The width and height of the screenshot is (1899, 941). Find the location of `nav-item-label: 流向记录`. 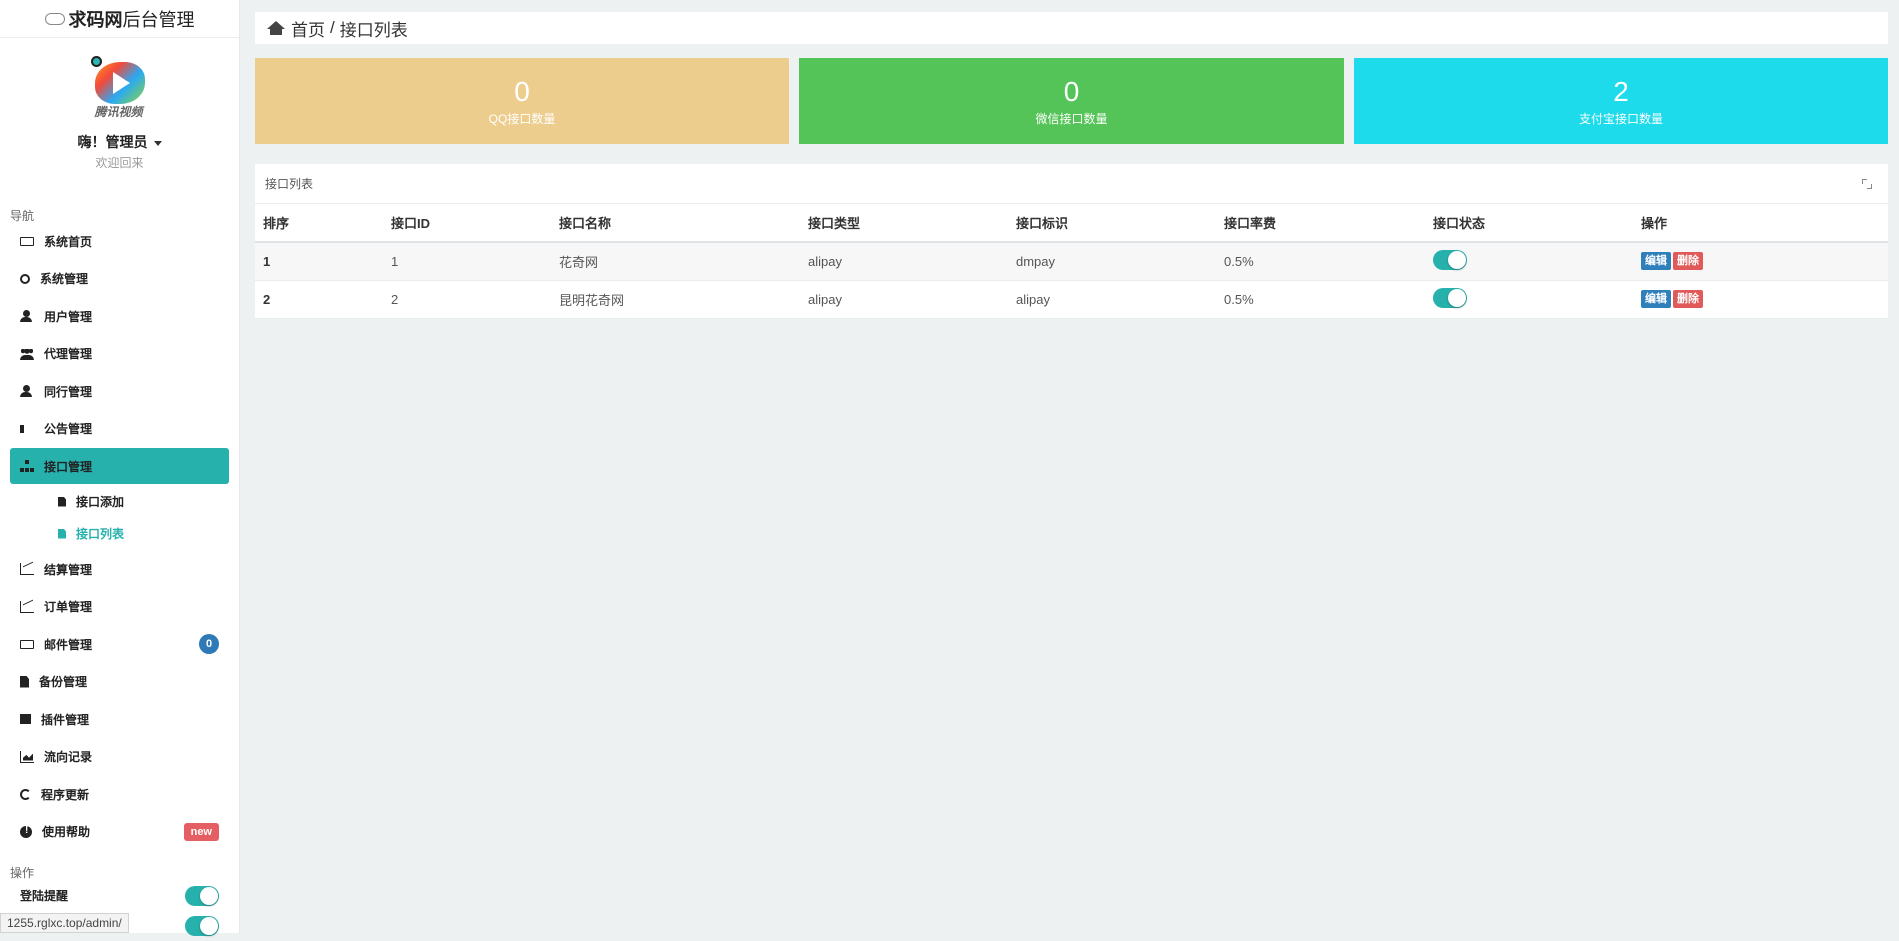

nav-item-label: 流向记录 is located at coordinates (68, 757).